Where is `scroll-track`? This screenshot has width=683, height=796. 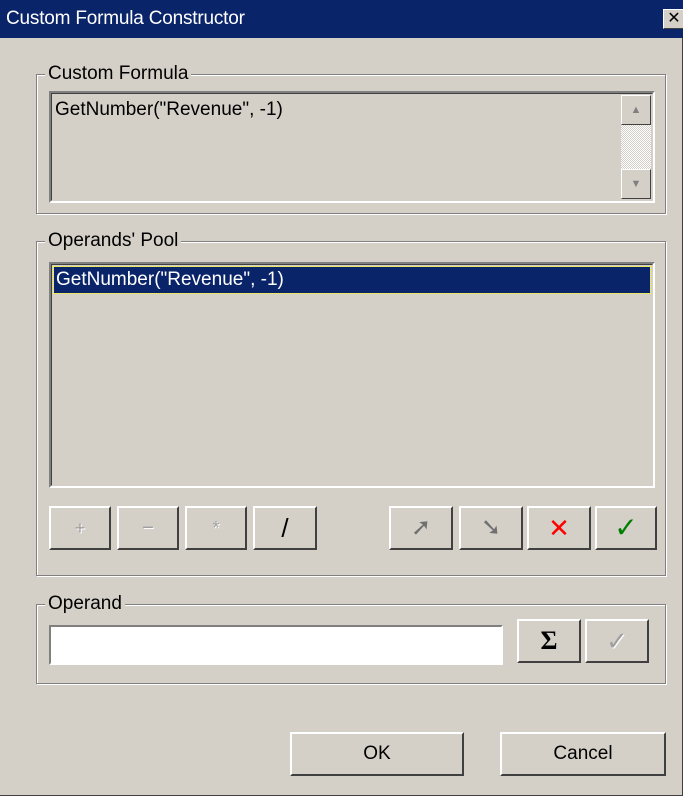
scroll-track is located at coordinates (636, 147).